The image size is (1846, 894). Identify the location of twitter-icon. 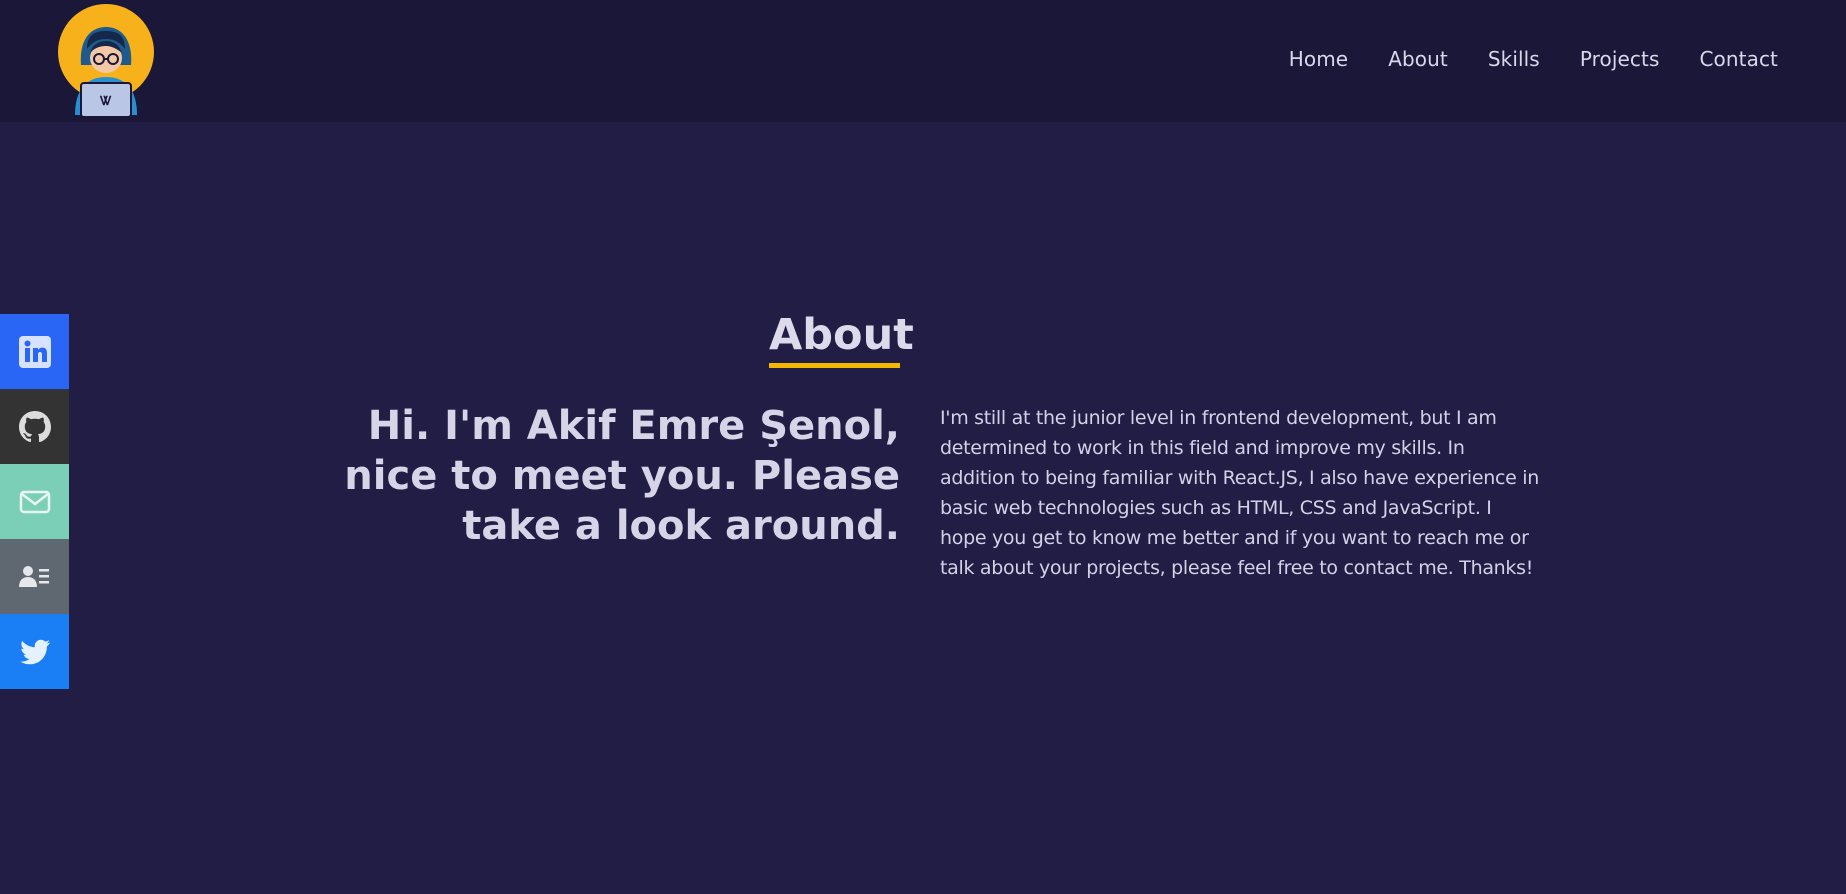
(34, 651).